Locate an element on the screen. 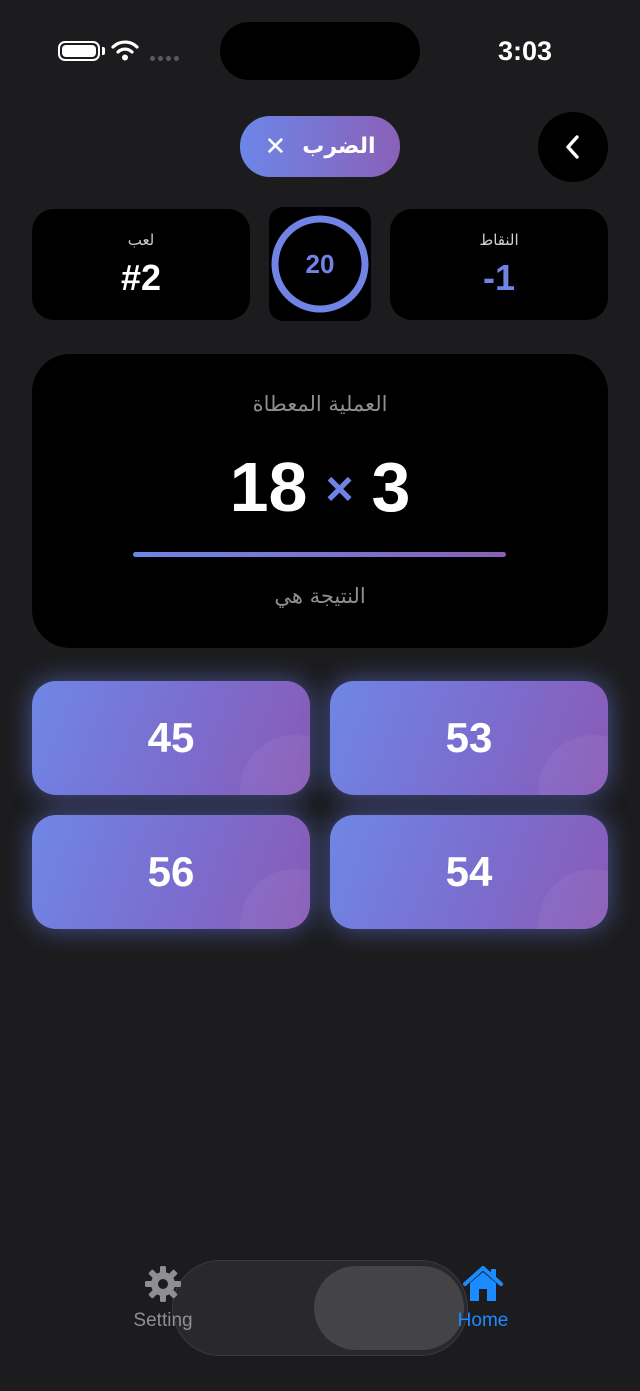 Image resolution: width=640 pixels, height=1391 pixels. timer-value: 20 is located at coordinates (320, 264).